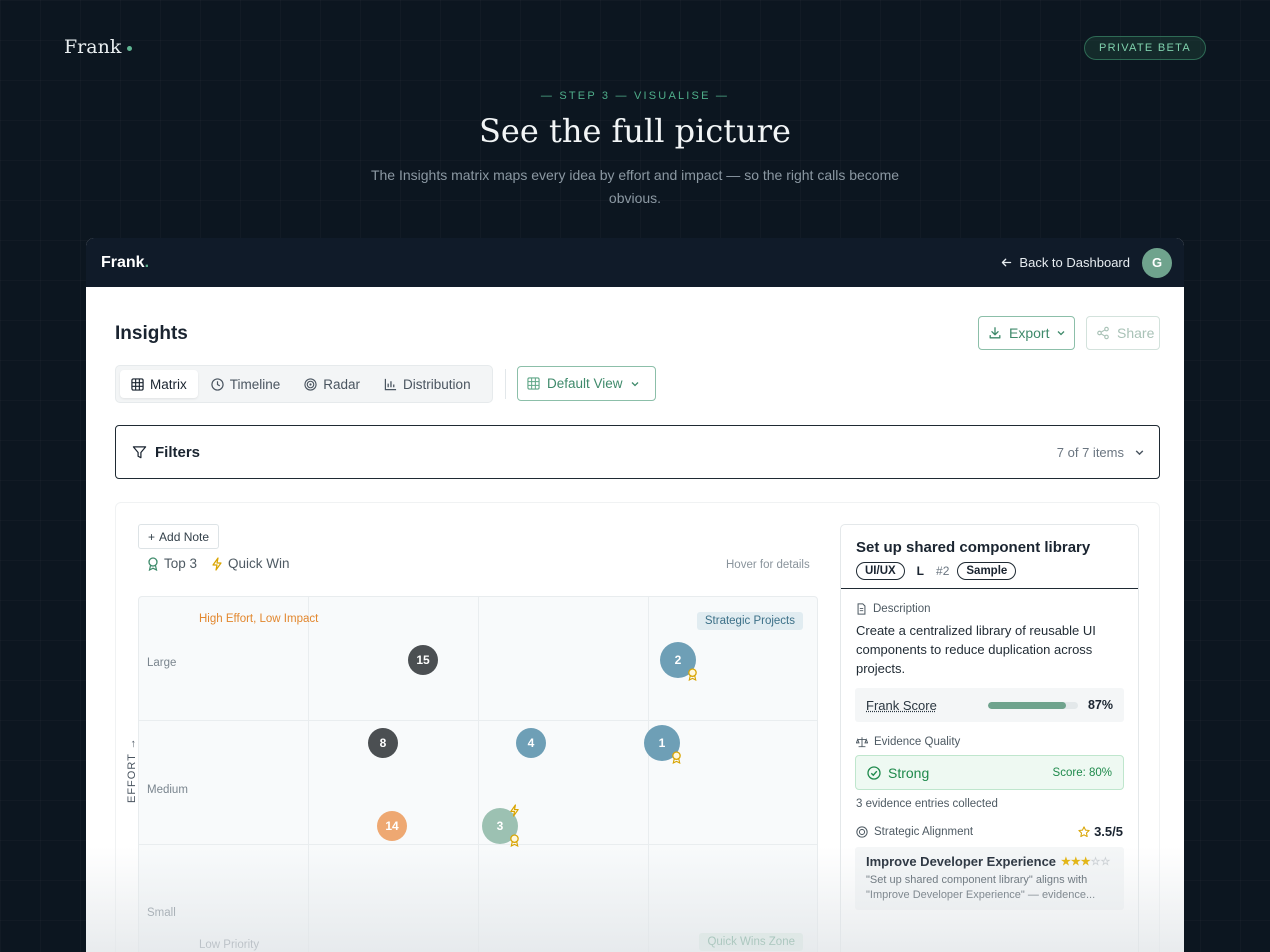 The image size is (1270, 952). I want to click on matrix-item-14: 14, so click(392, 826).